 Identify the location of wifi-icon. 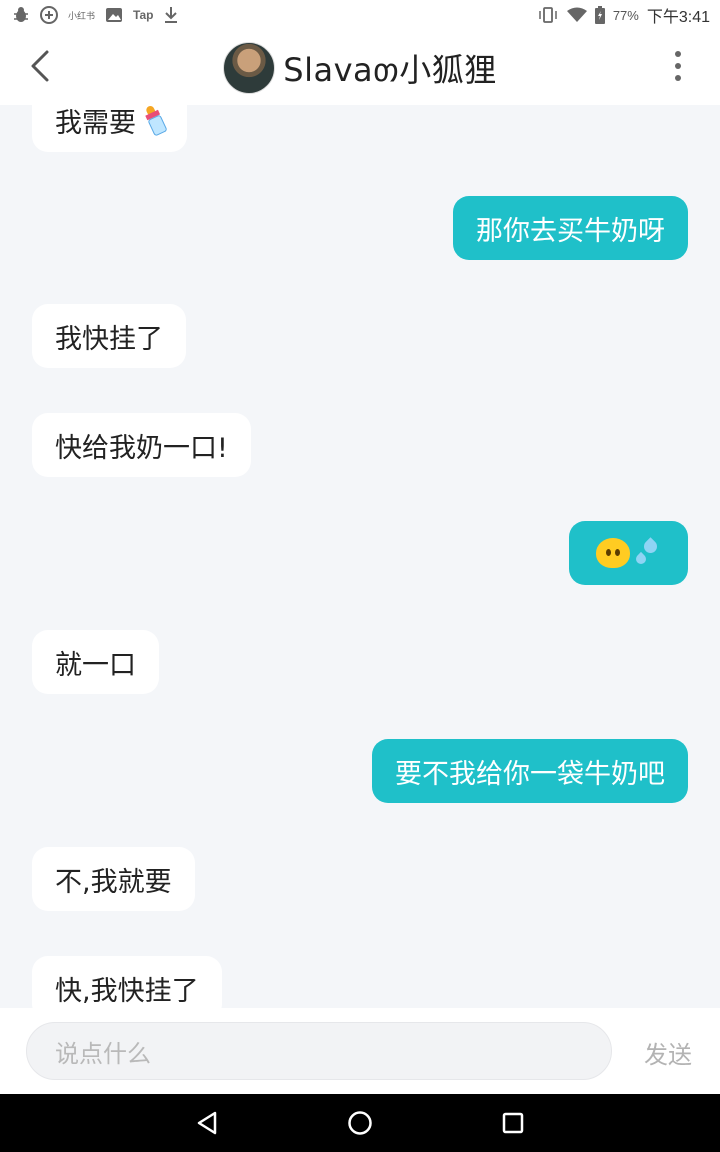
(576, 15).